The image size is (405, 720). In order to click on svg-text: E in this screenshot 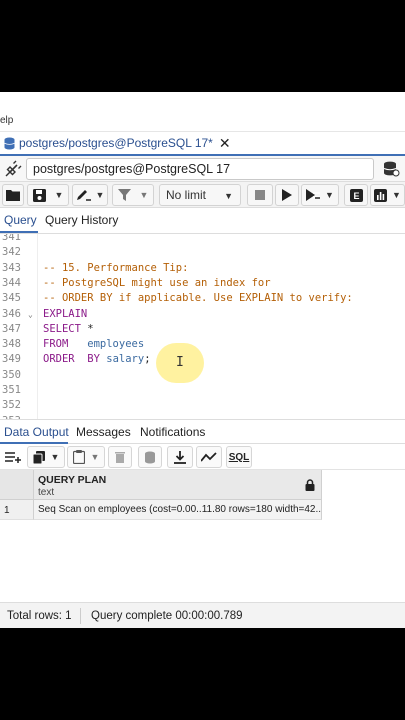, I will do `click(356, 196)`.